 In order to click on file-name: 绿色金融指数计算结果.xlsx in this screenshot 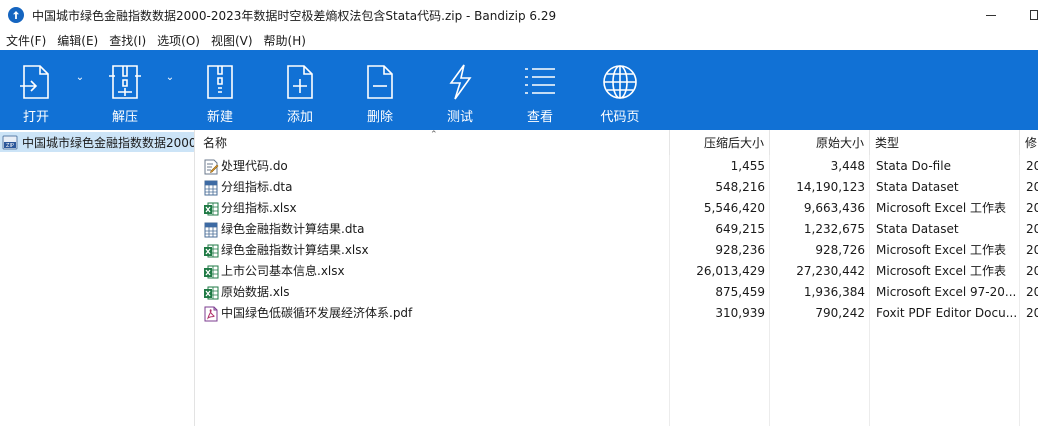, I will do `click(295, 250)`.